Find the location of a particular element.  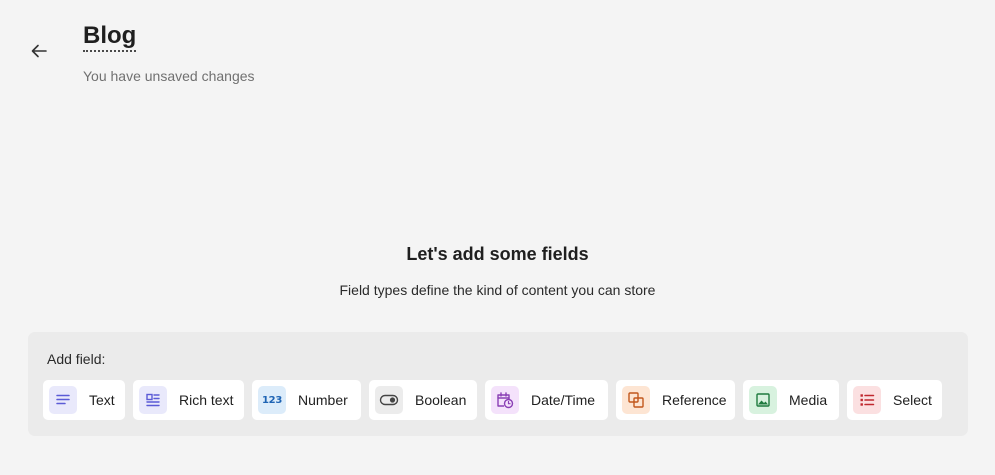

toggle-icon is located at coordinates (389, 400).